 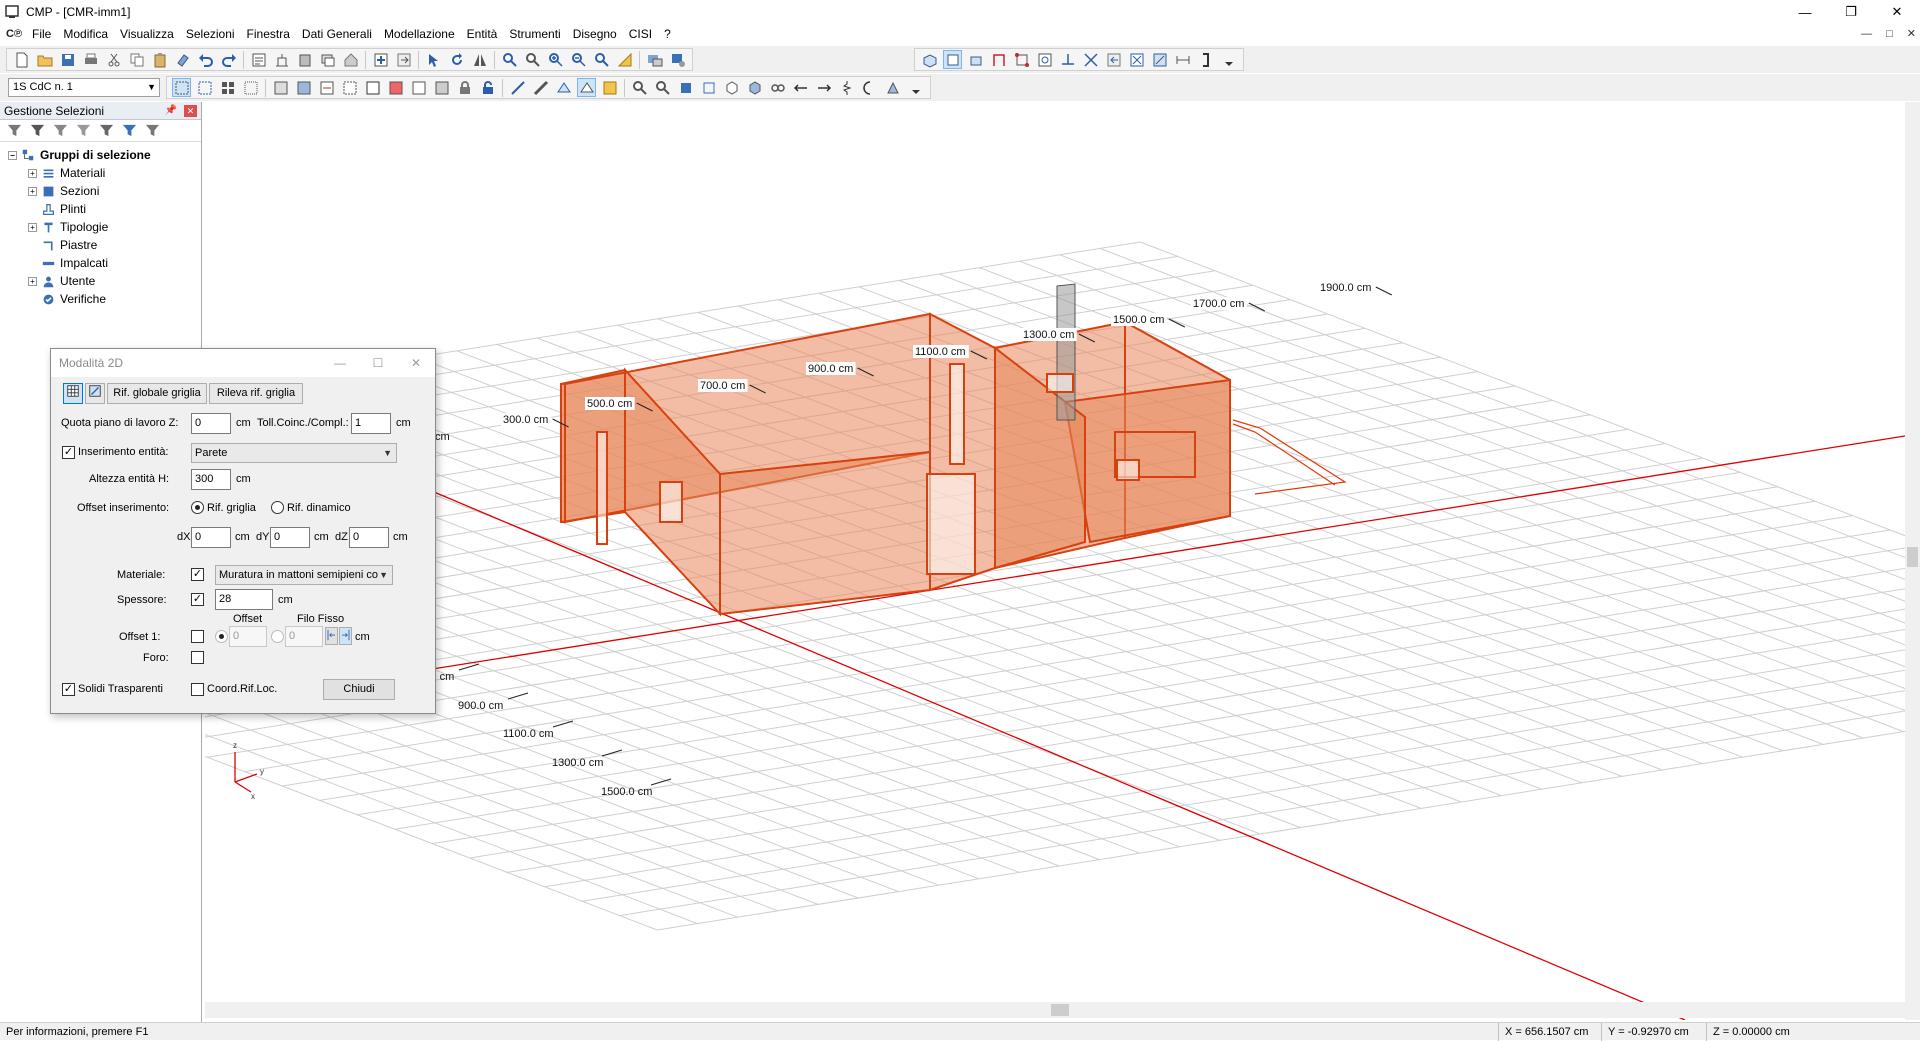 I want to click on box-view-icon, so click(x=731, y=87).